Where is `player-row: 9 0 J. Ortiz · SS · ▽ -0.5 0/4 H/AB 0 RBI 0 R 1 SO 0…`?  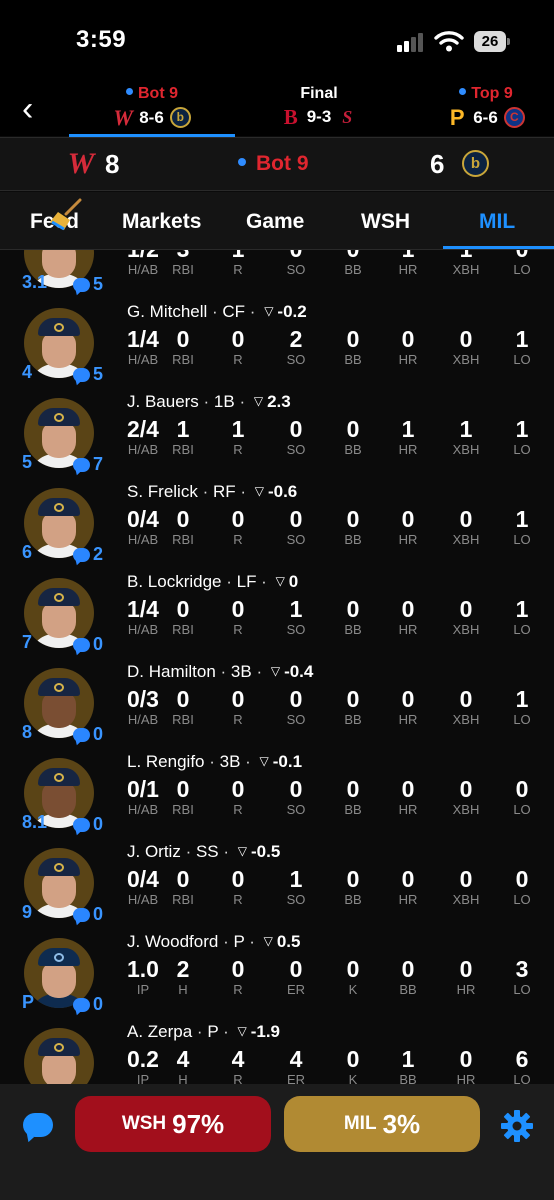
player-row: 9 0 J. Ortiz · SS · ▽ -0.5 0/4 H/AB 0 RBI 0 R 1 SO 0… is located at coordinates (277, 887).